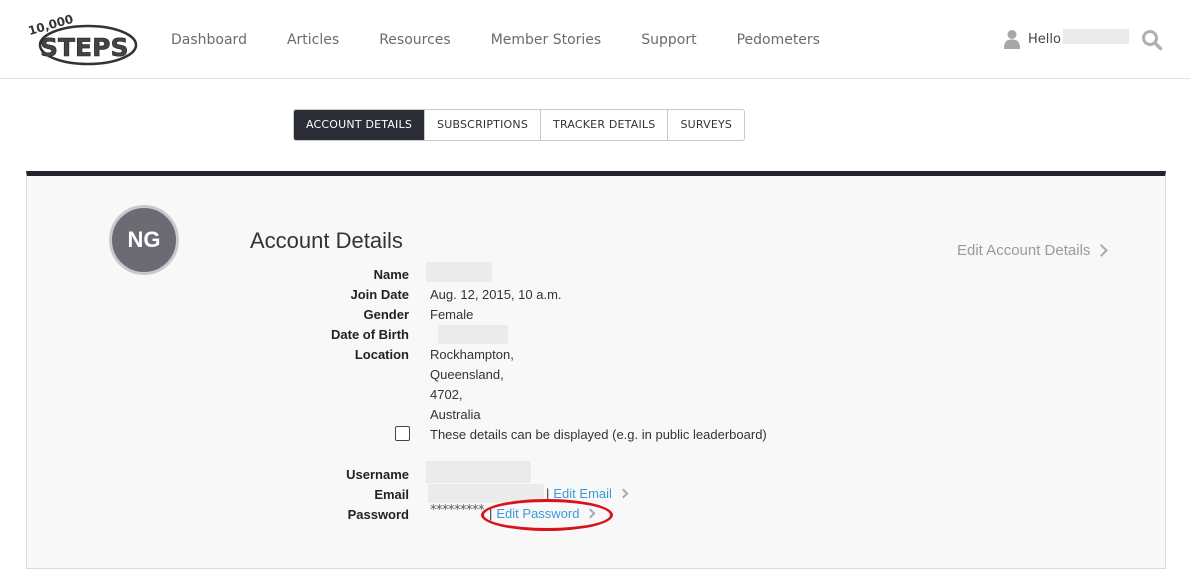 The height and width of the screenshot is (573, 1190). What do you see at coordinates (378, 514) in the screenshot?
I see `password-label: Password` at bounding box center [378, 514].